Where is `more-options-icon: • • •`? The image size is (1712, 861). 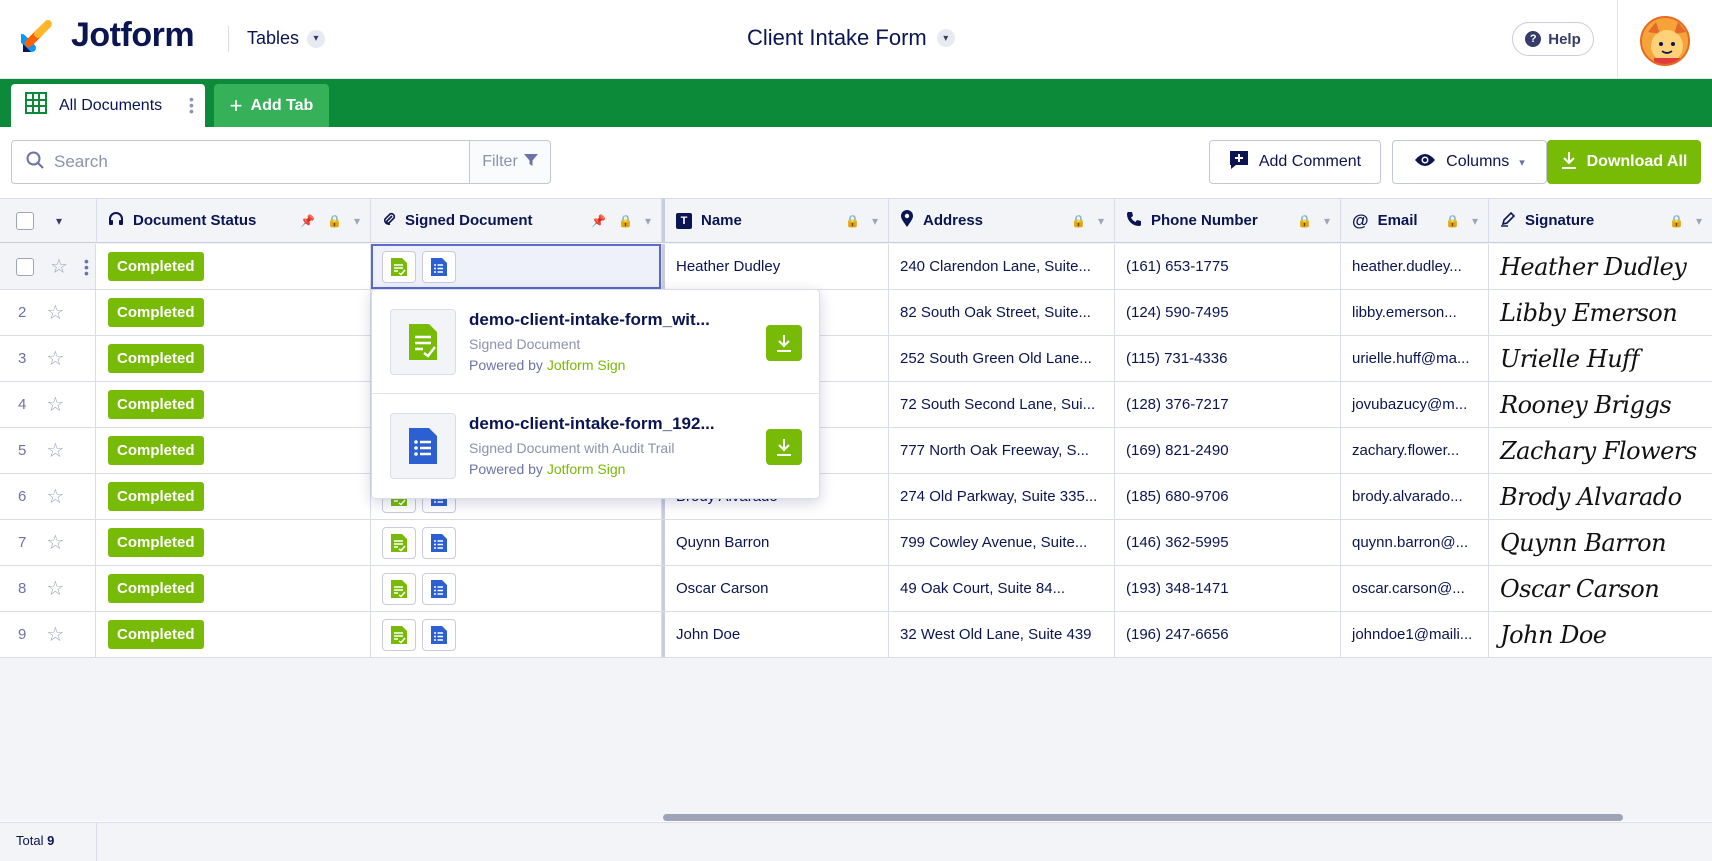
more-options-icon: • • • is located at coordinates (86, 267).